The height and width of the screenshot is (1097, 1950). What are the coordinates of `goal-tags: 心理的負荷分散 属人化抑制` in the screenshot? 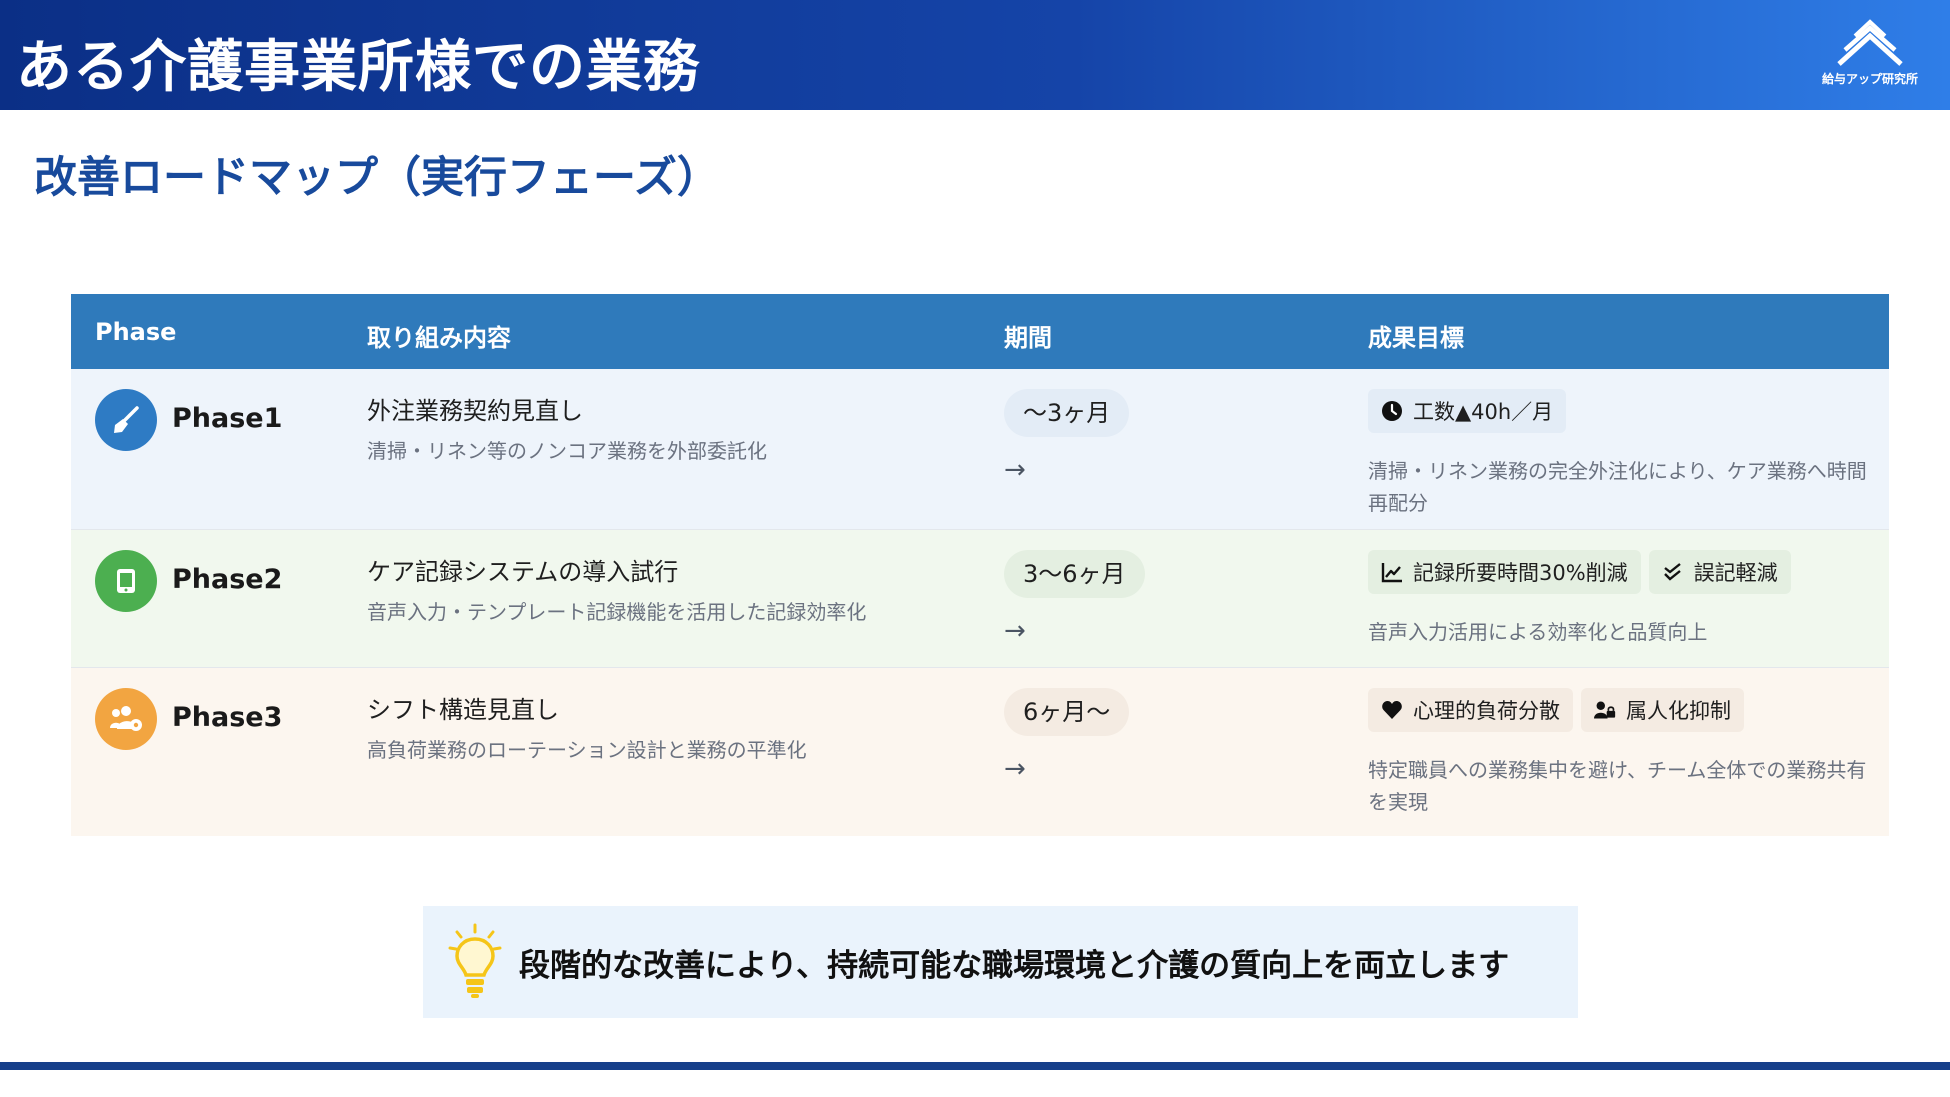 It's located at (1556, 710).